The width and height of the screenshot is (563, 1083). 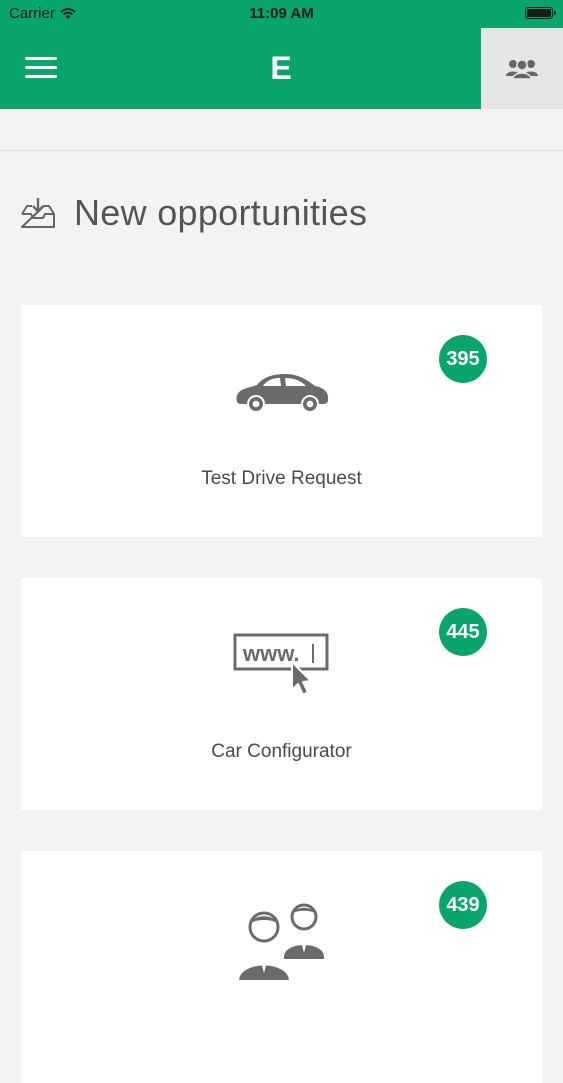 I want to click on www-cursor-icon: www., so click(x=280, y=664).